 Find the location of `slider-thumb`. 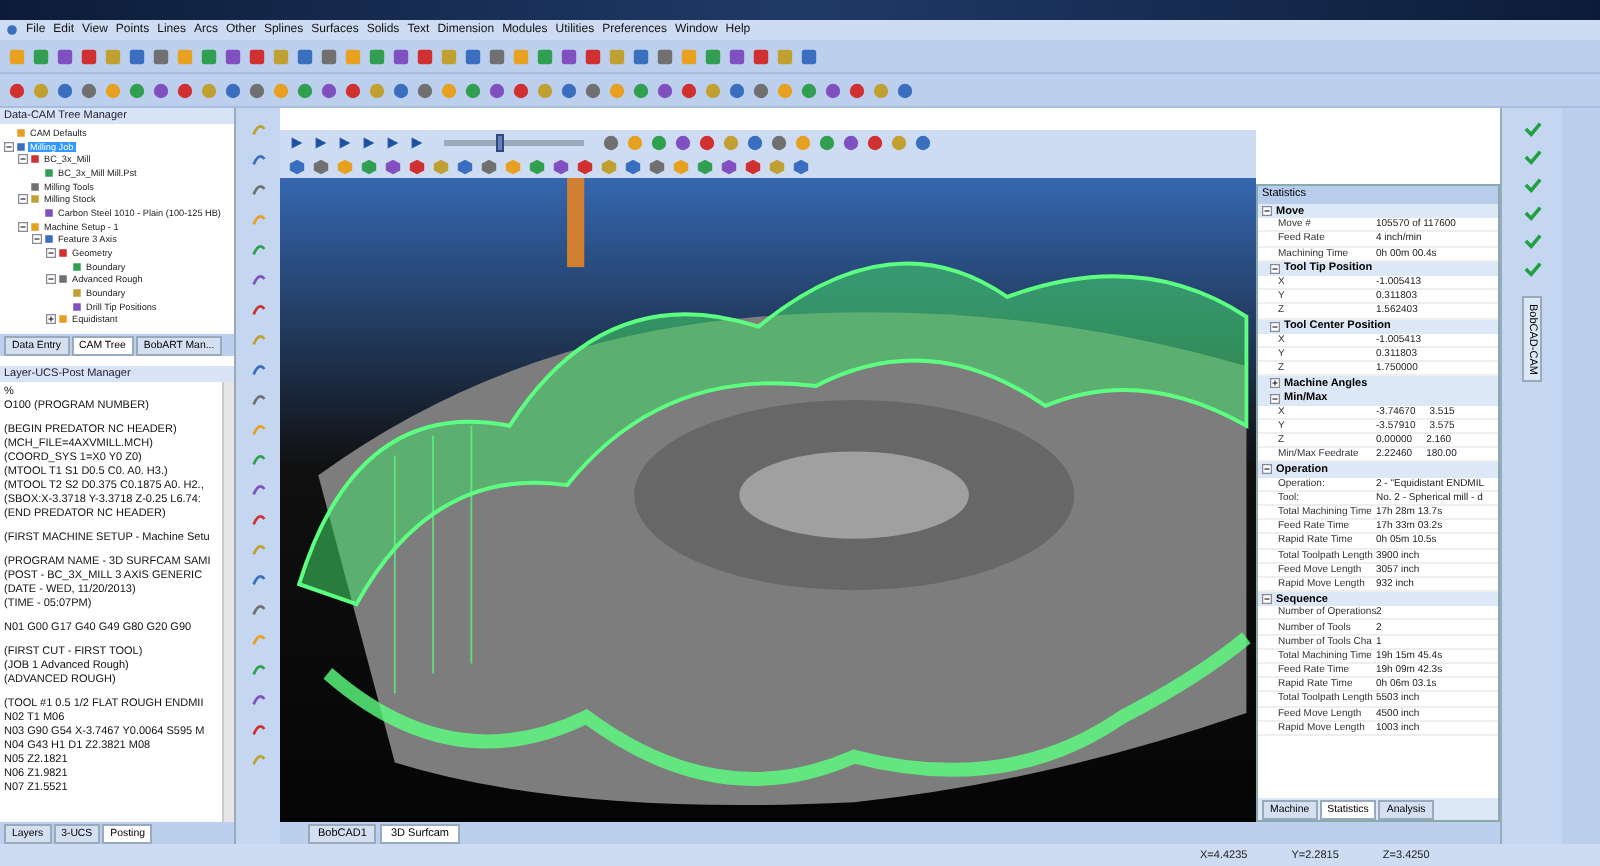

slider-thumb is located at coordinates (500, 142).